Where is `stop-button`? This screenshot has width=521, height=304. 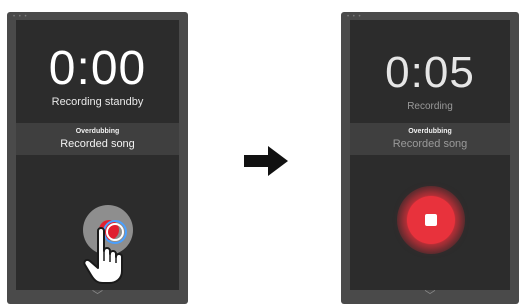 stop-button is located at coordinates (431, 220).